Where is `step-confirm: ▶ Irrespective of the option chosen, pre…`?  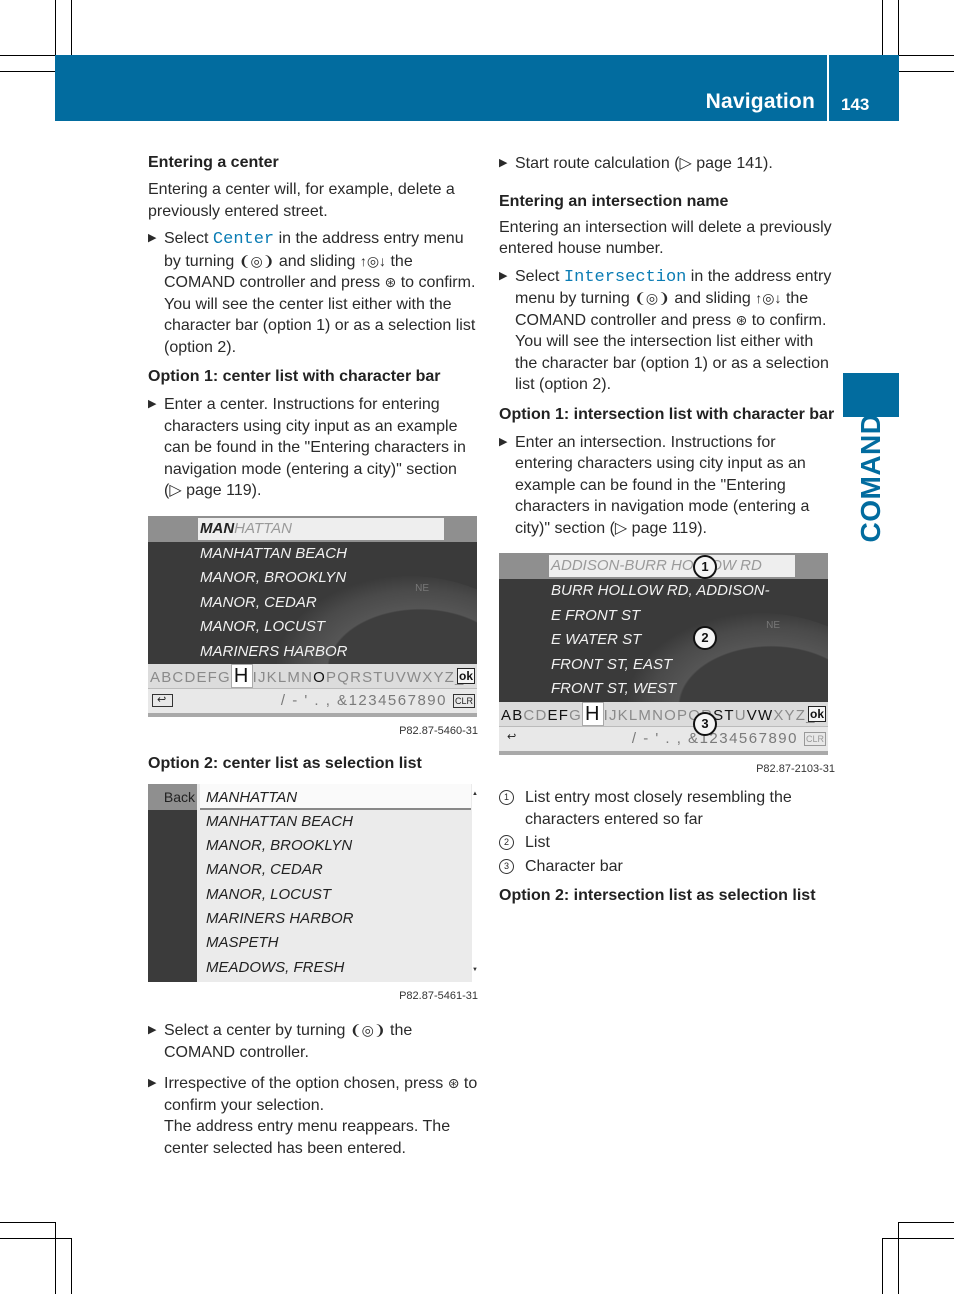
step-confirm: ▶ Irrespective of the option chosen, pre… is located at coordinates (313, 1116).